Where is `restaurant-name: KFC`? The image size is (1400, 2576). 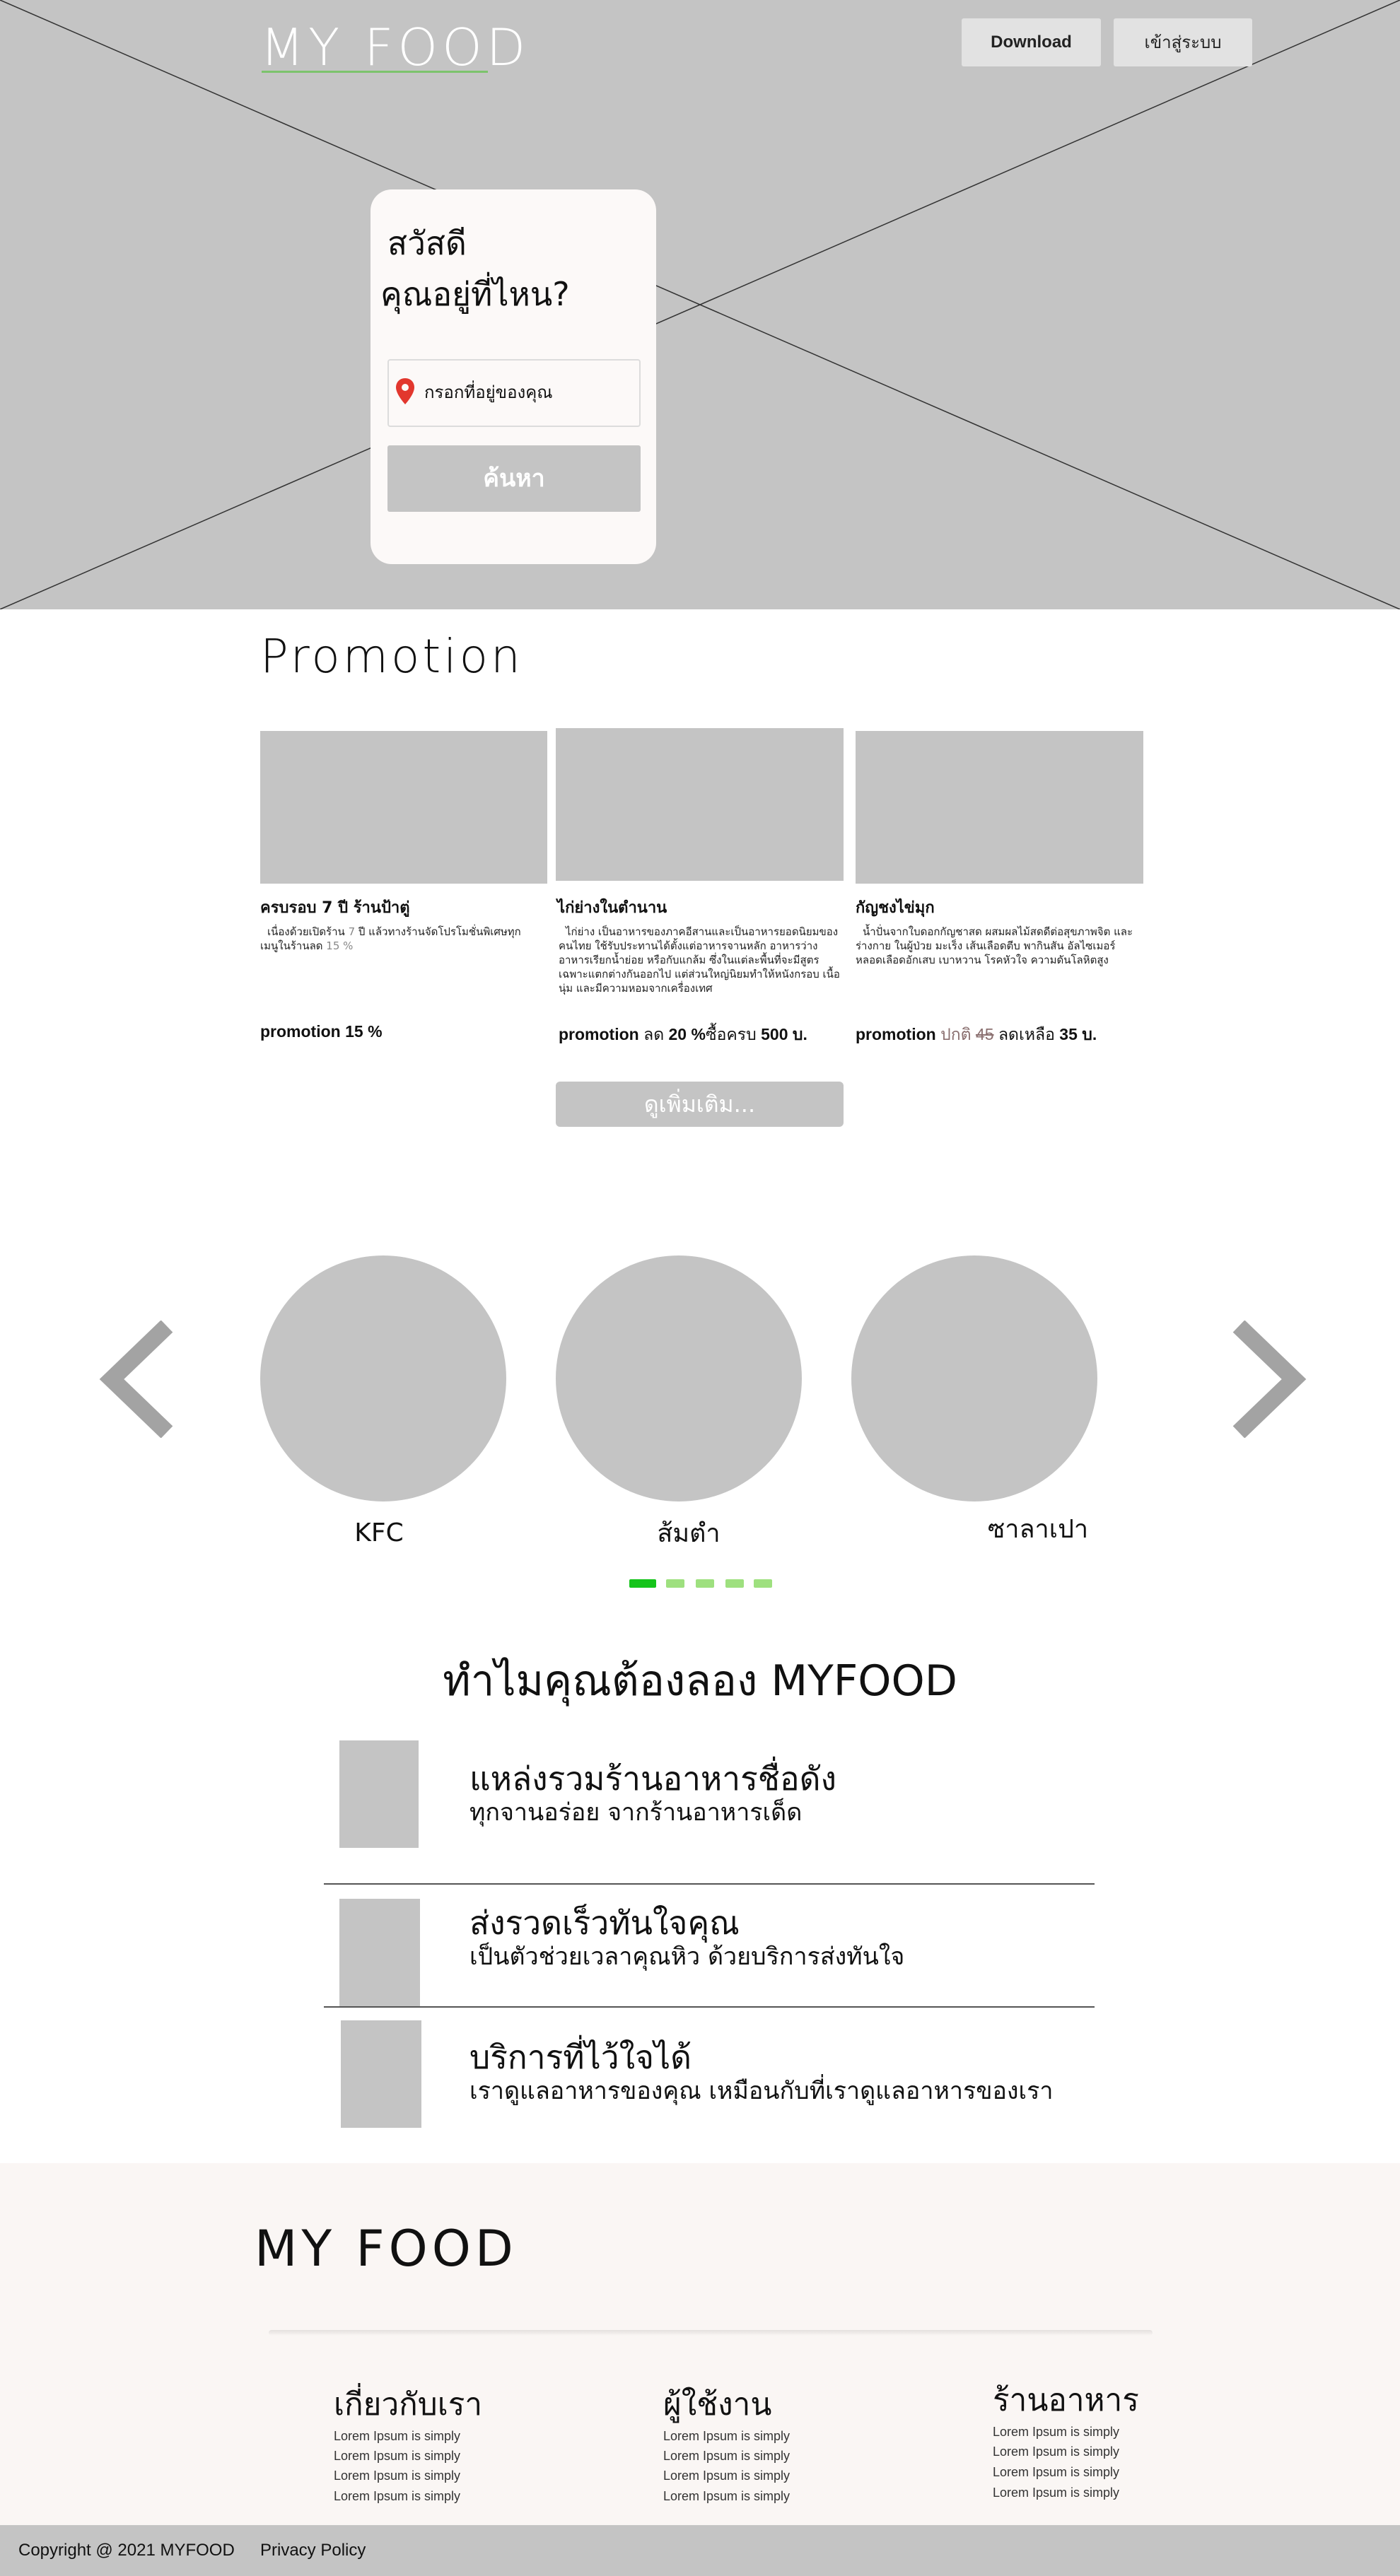 restaurant-name: KFC is located at coordinates (379, 1533).